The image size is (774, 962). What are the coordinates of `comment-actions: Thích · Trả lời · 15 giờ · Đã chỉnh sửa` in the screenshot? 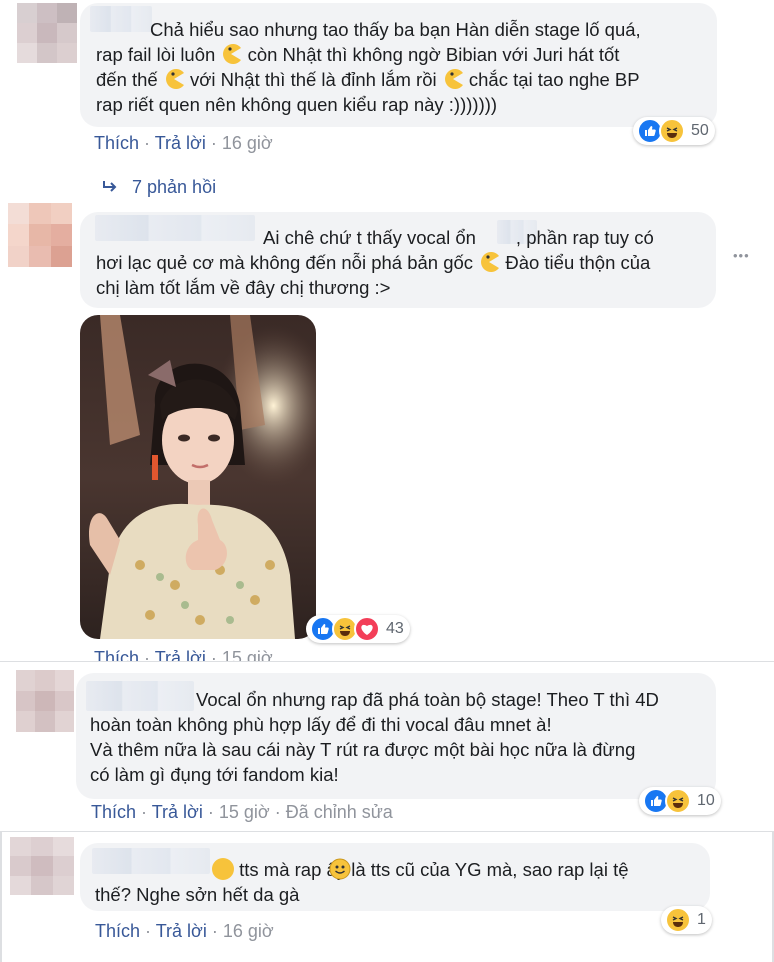 It's located at (242, 812).